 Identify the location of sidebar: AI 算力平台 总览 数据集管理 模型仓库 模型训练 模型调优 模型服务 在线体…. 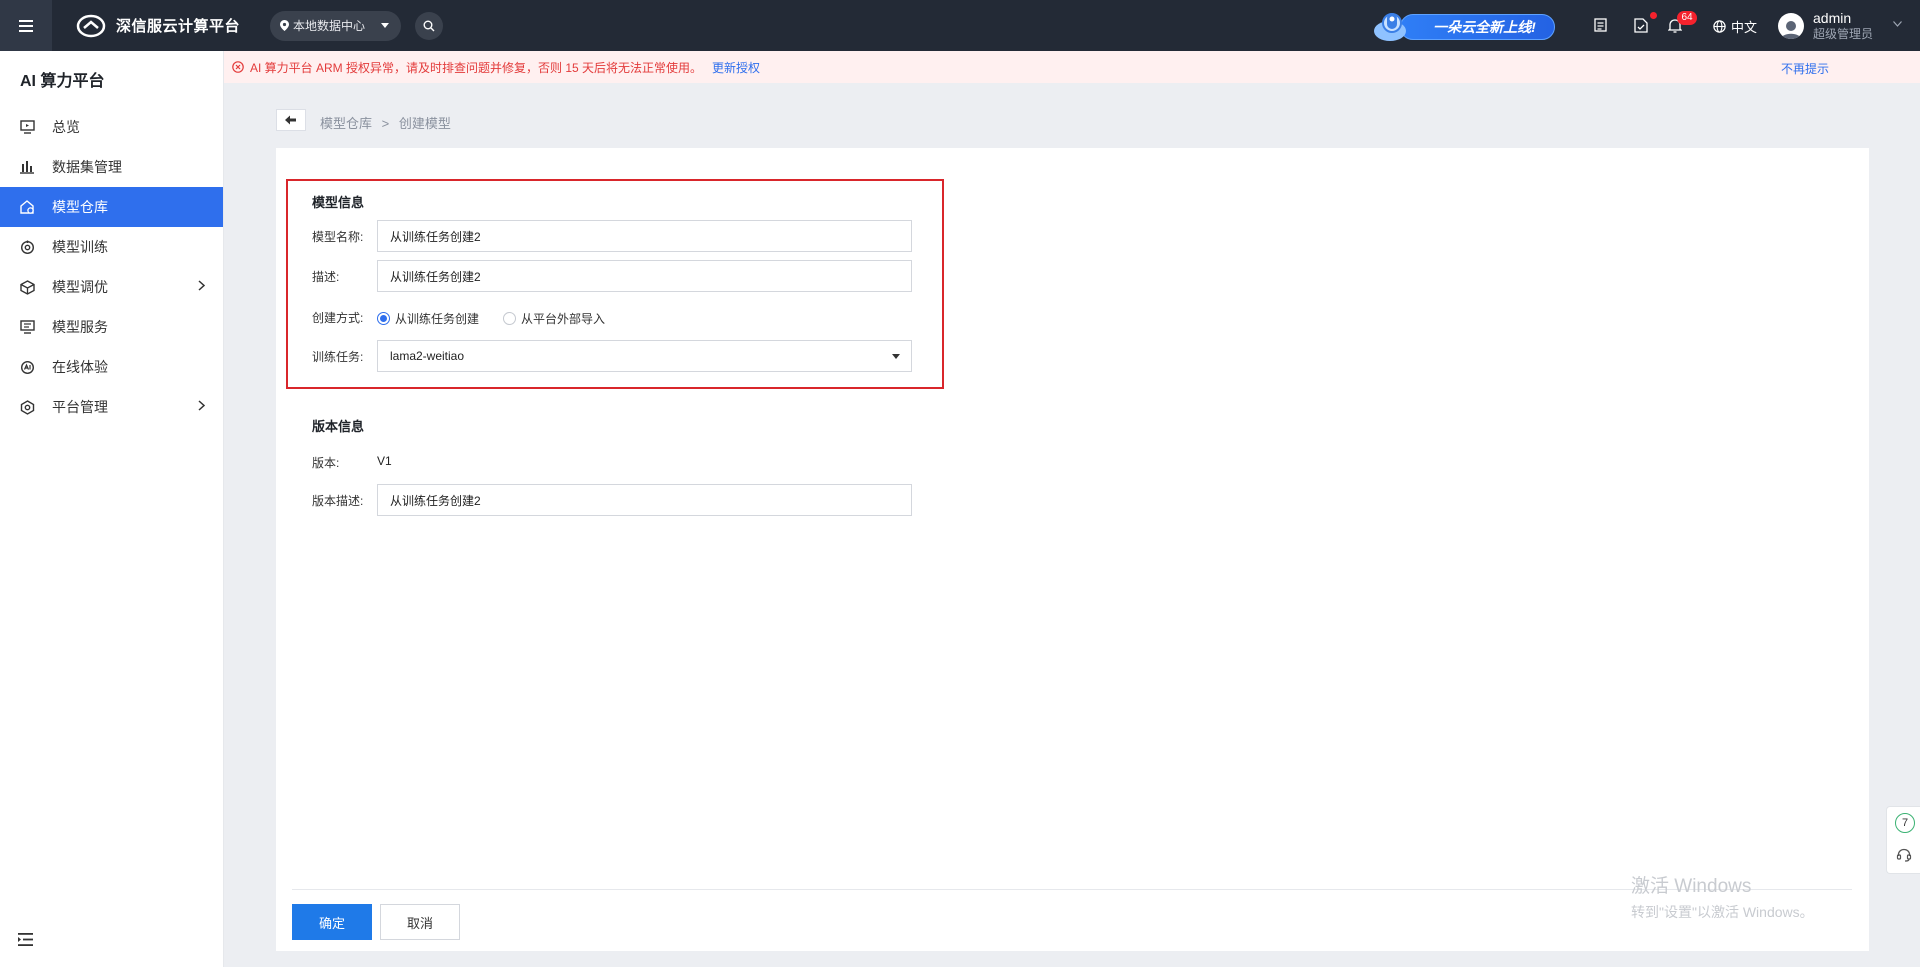
(112, 509).